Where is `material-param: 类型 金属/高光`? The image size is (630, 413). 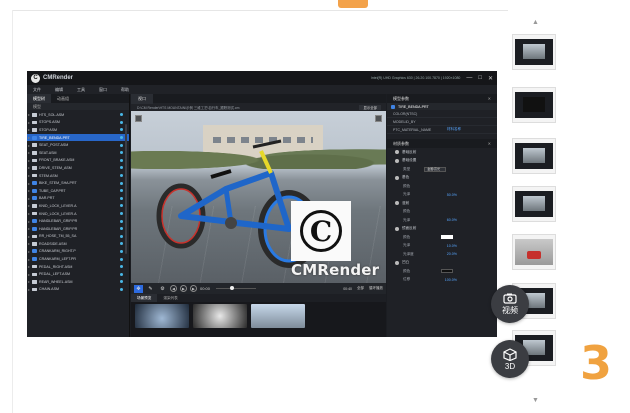 material-param: 类型 金属/高光 is located at coordinates (442, 169).